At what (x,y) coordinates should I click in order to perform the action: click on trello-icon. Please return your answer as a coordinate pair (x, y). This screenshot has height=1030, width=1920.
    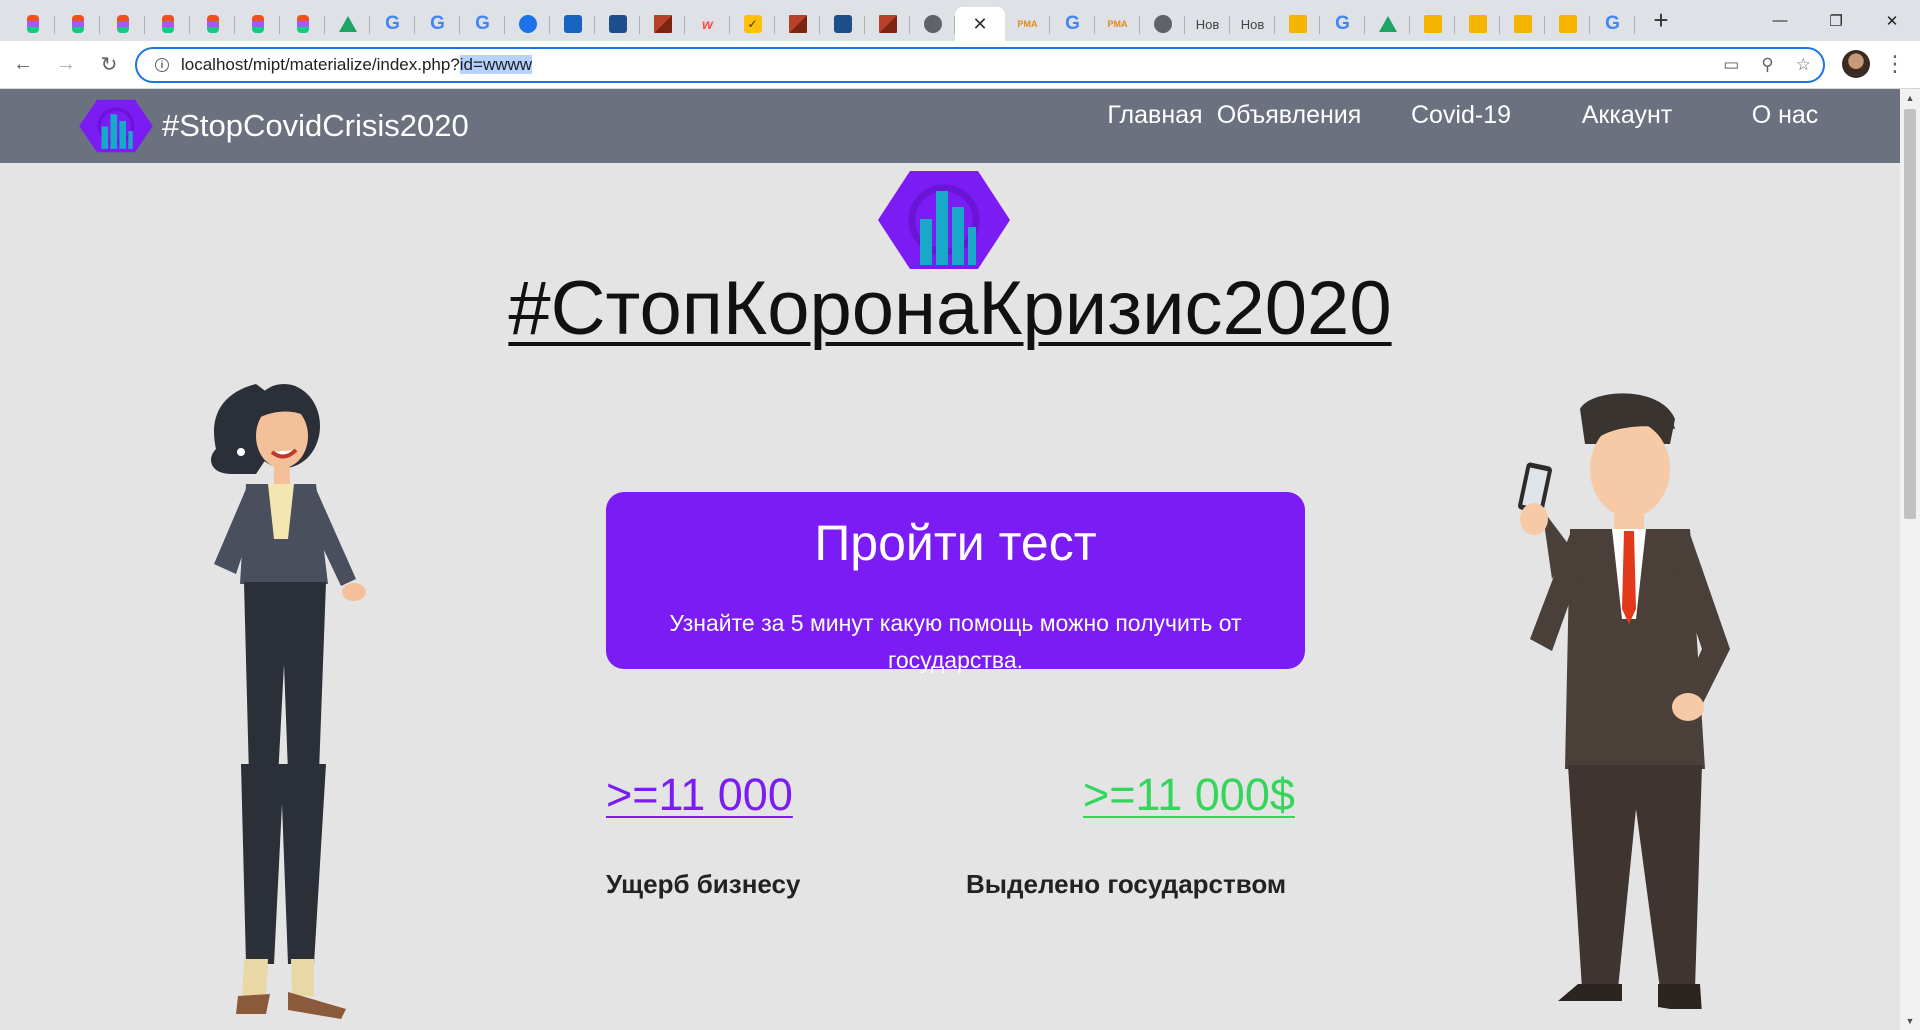
    Looking at the image, I should click on (572, 24).